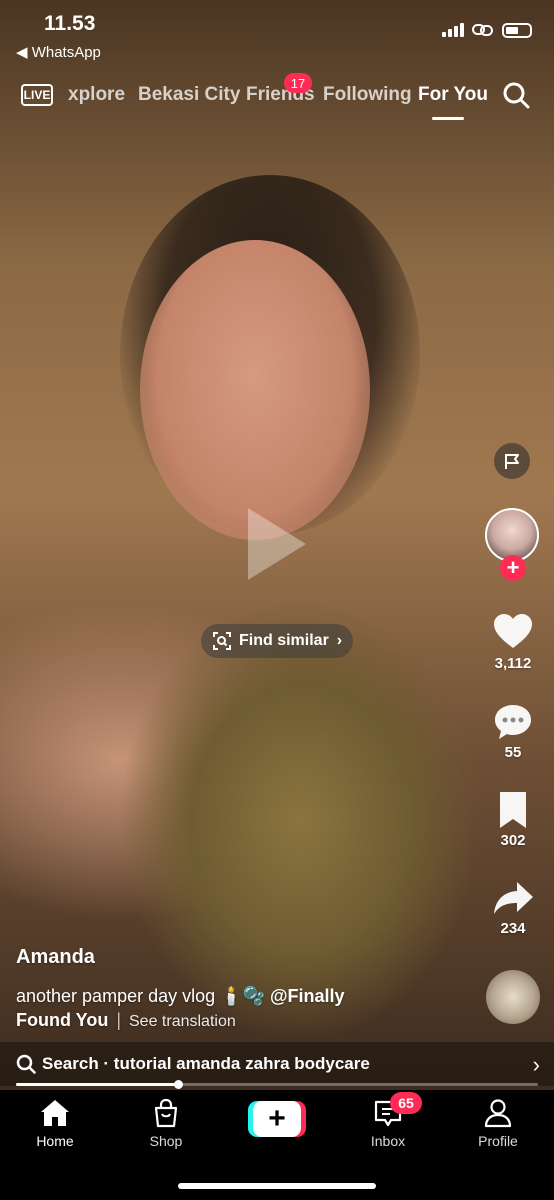 This screenshot has height=1200, width=554. Describe the element at coordinates (512, 535) in the screenshot. I see `creator-avatar` at that location.